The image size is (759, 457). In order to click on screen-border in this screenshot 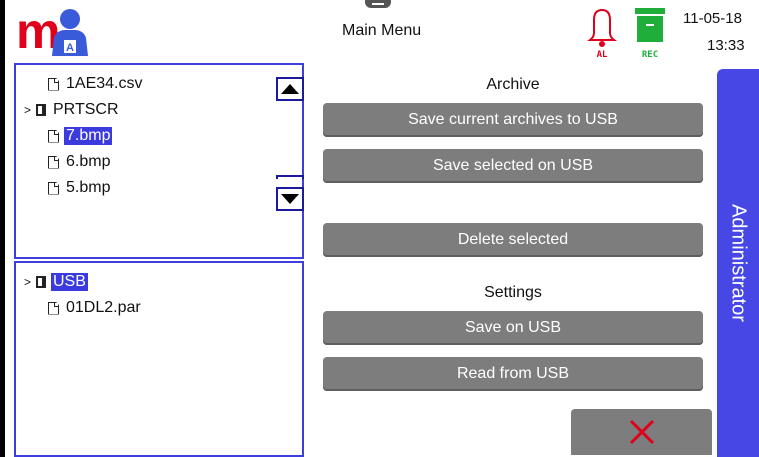, I will do `click(2, 228)`.